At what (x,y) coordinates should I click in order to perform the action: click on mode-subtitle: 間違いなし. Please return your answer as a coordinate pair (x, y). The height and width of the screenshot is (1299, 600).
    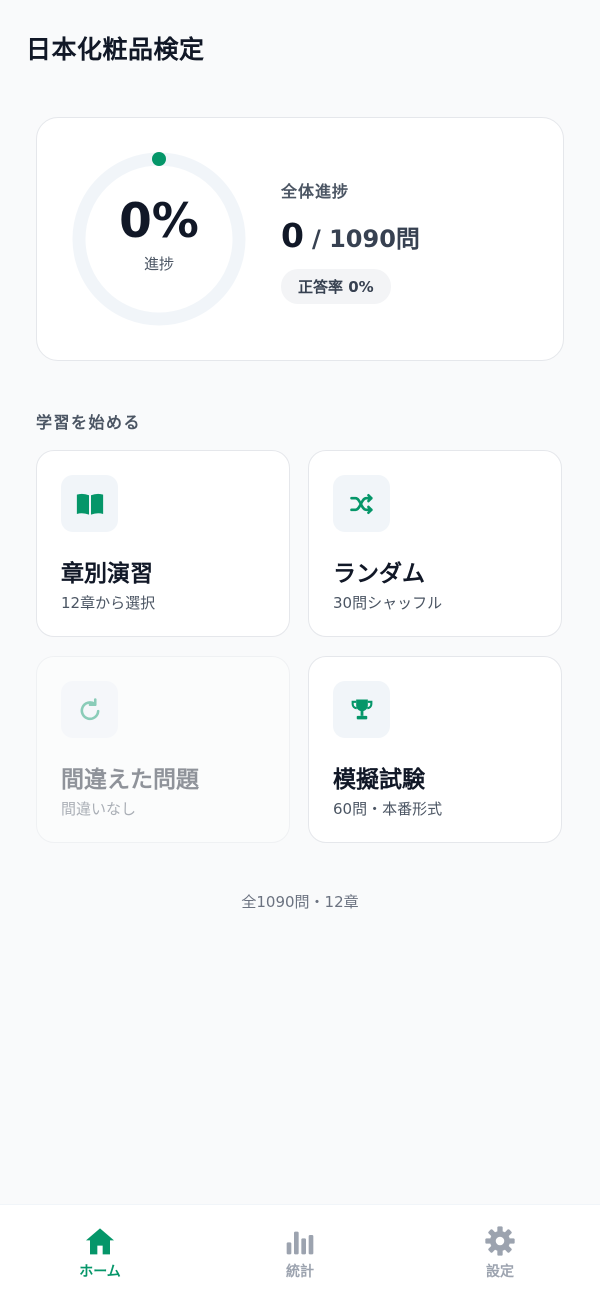
    Looking at the image, I should click on (99, 809).